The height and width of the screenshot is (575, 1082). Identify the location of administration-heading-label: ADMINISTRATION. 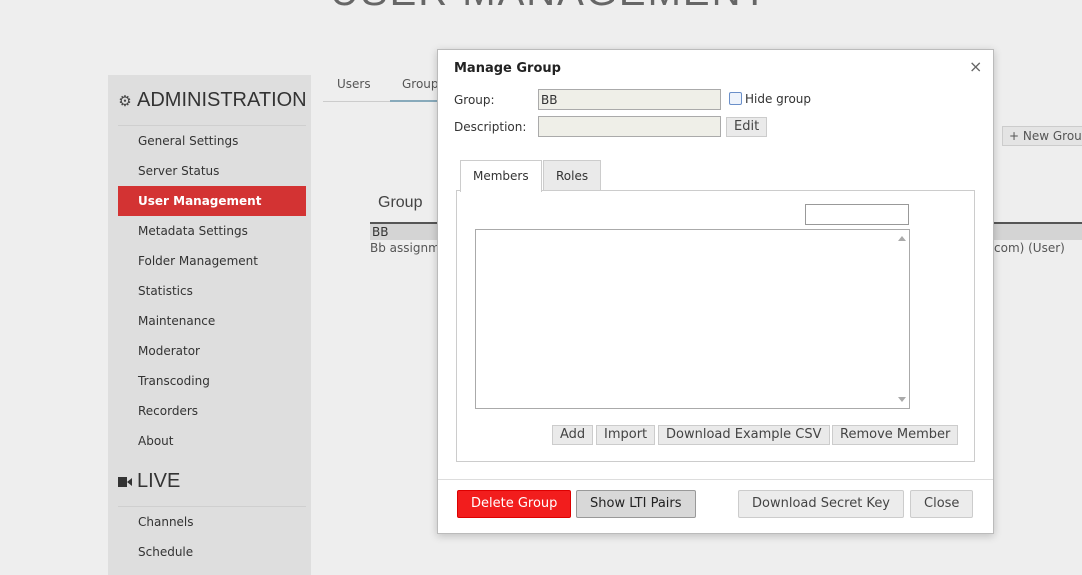
(222, 100).